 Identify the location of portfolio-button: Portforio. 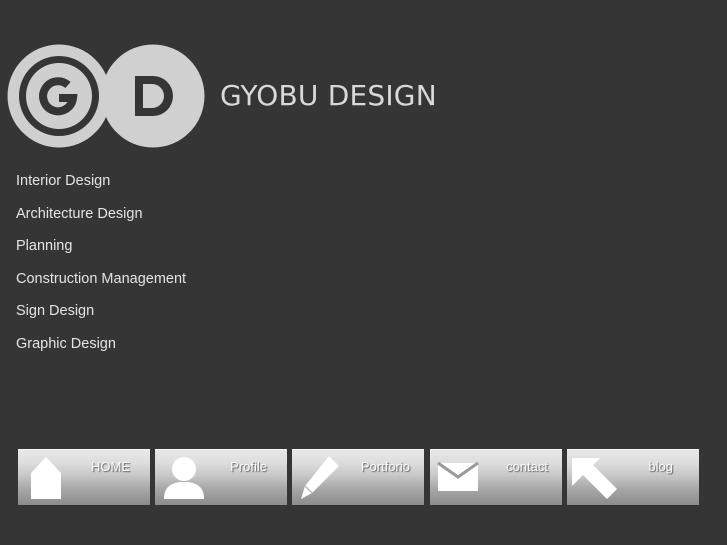
(358, 477).